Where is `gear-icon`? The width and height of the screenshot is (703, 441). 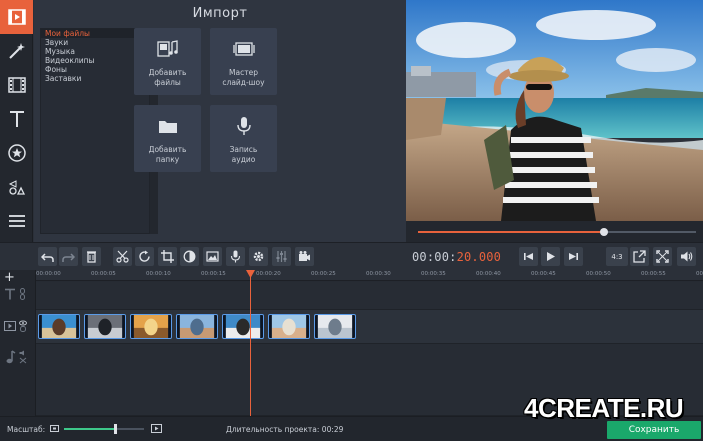
gear-icon is located at coordinates (258, 256).